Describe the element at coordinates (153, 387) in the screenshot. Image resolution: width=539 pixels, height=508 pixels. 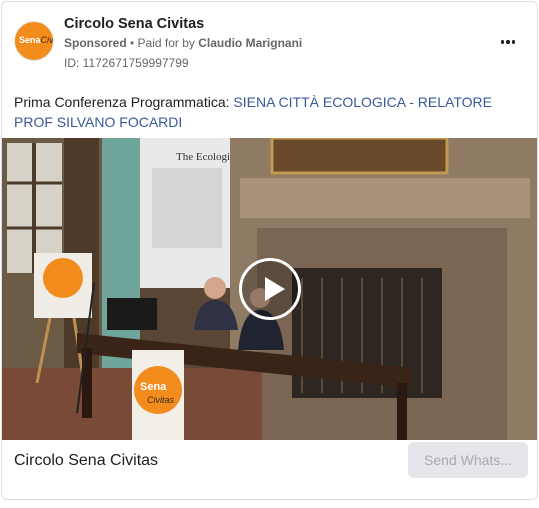
I see `banner-text-1: Sena` at that location.